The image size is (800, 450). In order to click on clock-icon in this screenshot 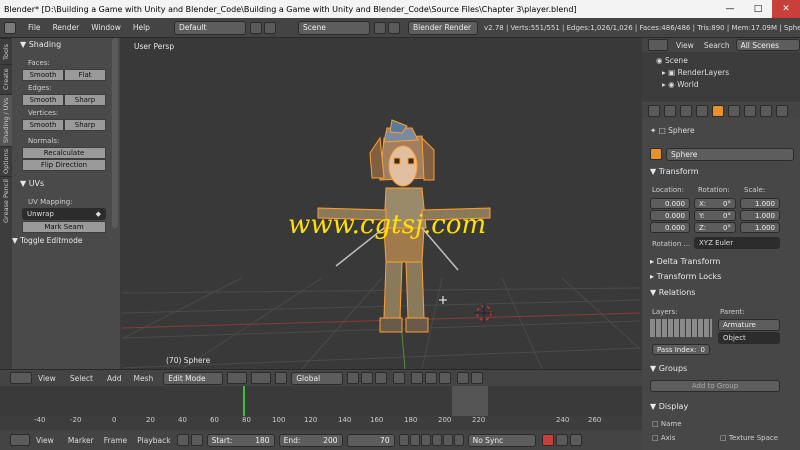, I will do `click(196, 440)`.